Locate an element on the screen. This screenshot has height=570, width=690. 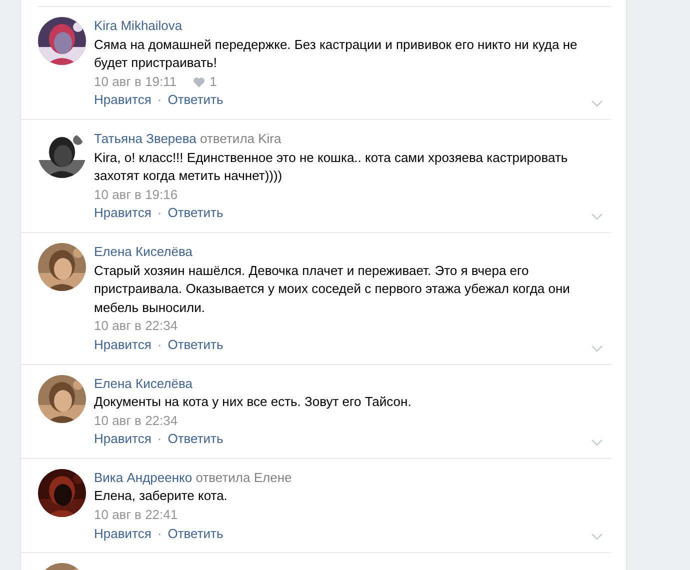
comment-date: 10 авг в 22:41 is located at coordinates (136, 515).